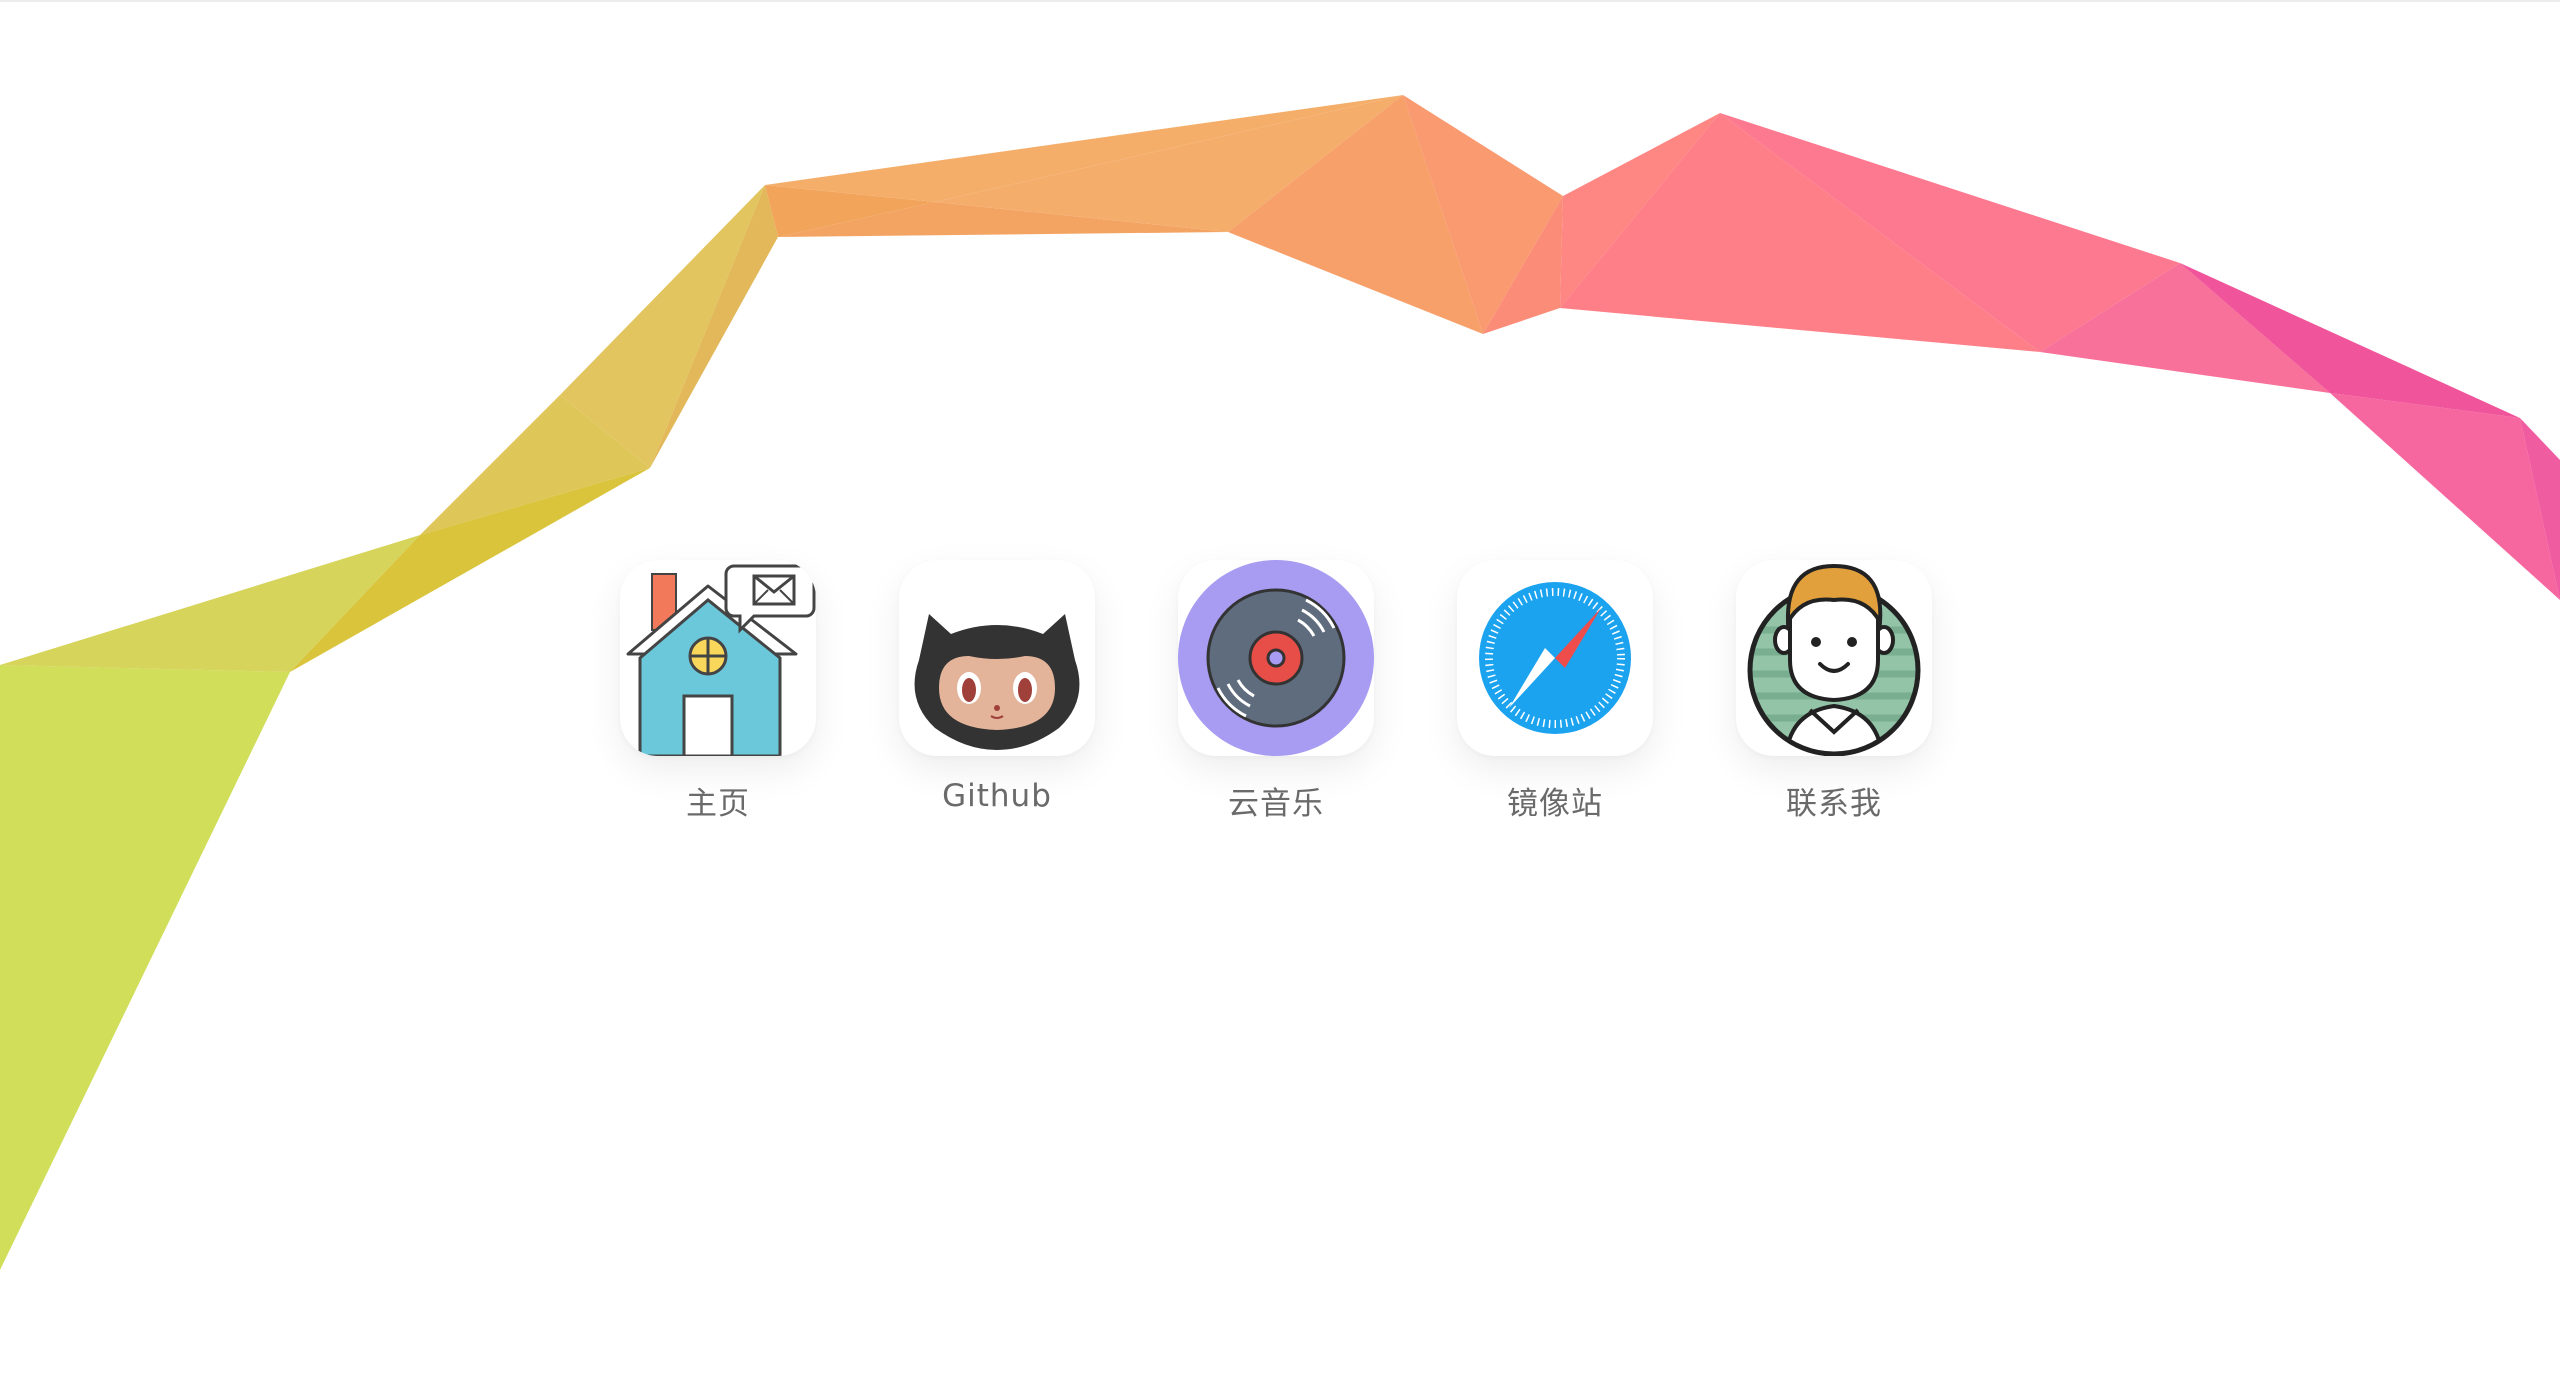  I want to click on app-github-label: Github, so click(997, 796).